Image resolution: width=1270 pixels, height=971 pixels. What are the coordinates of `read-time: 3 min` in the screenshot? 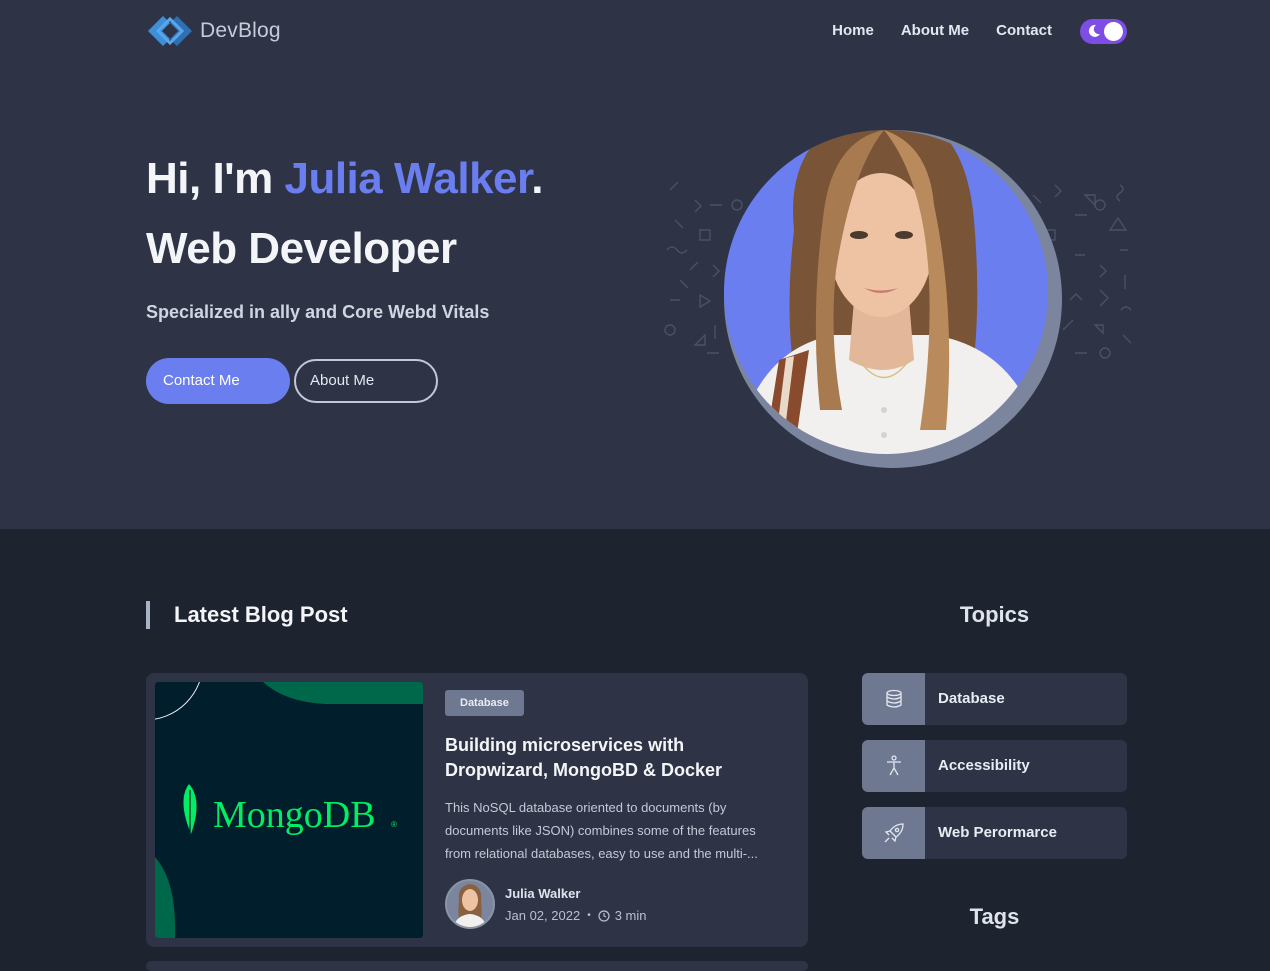 It's located at (630, 915).